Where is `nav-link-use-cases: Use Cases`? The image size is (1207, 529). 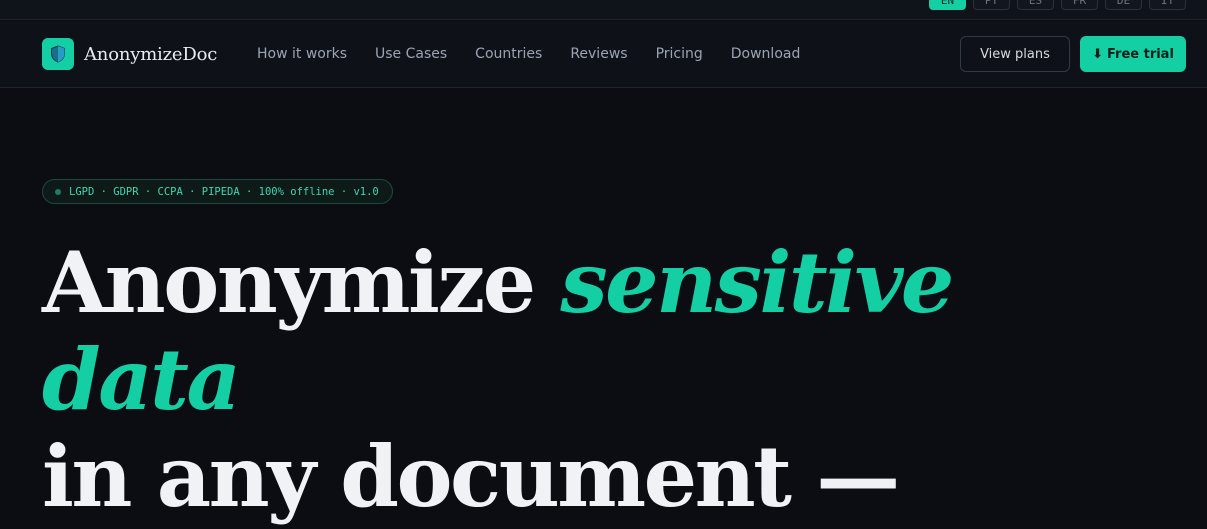
nav-link-use-cases: Use Cases is located at coordinates (411, 54).